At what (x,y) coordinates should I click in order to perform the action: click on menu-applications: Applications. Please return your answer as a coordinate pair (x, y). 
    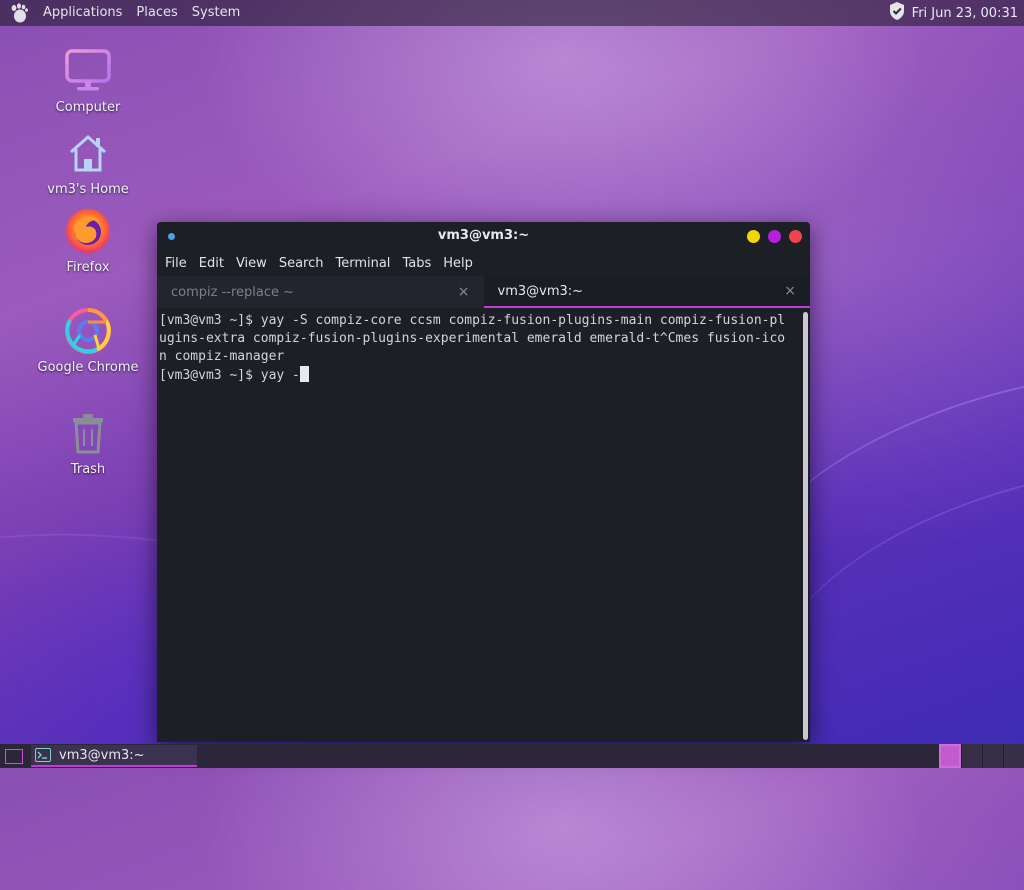
    Looking at the image, I should click on (82, 13).